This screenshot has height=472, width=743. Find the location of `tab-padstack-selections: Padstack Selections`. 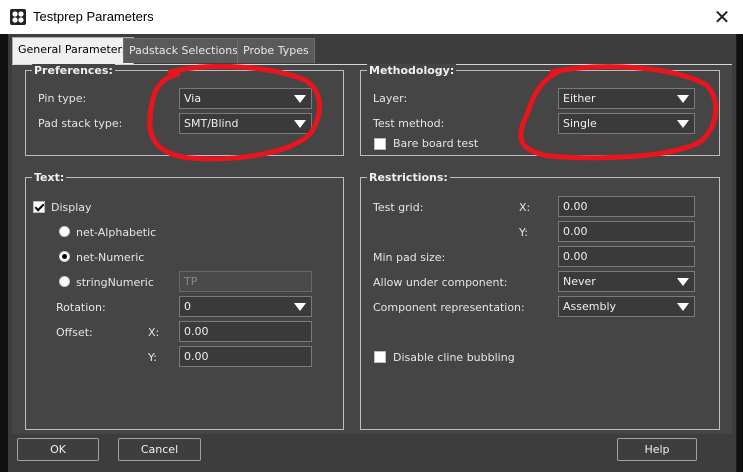

tab-padstack-selections: Padstack Selections is located at coordinates (183, 50).